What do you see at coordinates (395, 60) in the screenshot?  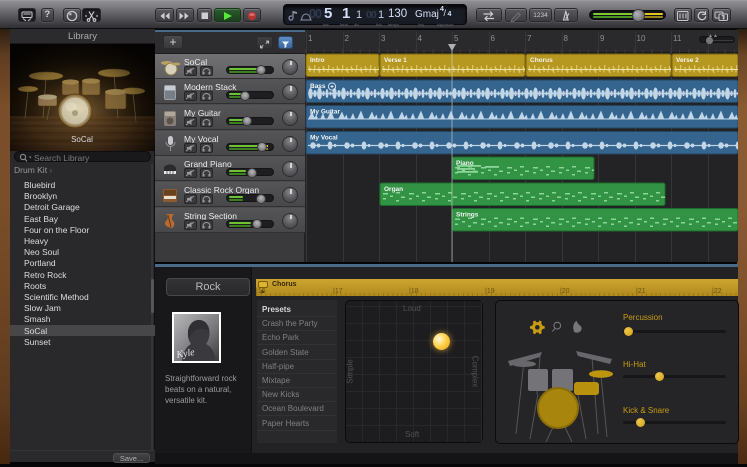 I see `svg-text: Verse 1` at bounding box center [395, 60].